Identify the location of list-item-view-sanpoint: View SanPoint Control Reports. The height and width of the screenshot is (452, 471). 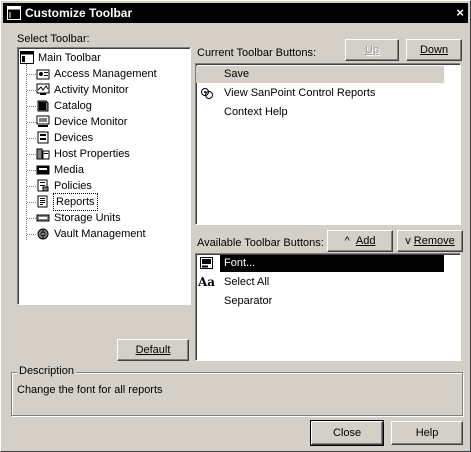
(320, 93).